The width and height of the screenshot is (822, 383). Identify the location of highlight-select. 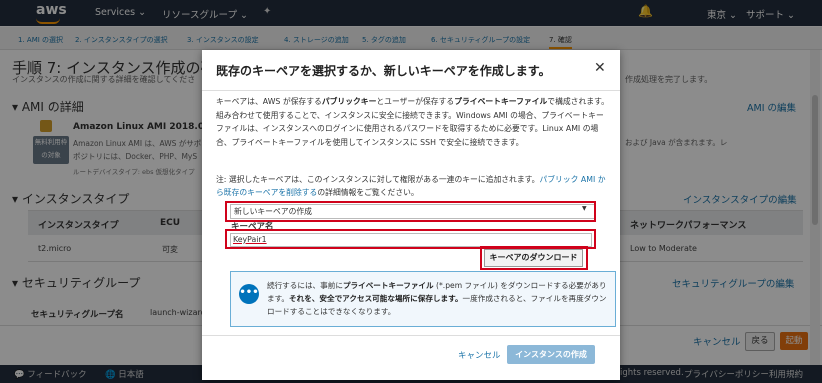
(410, 211).